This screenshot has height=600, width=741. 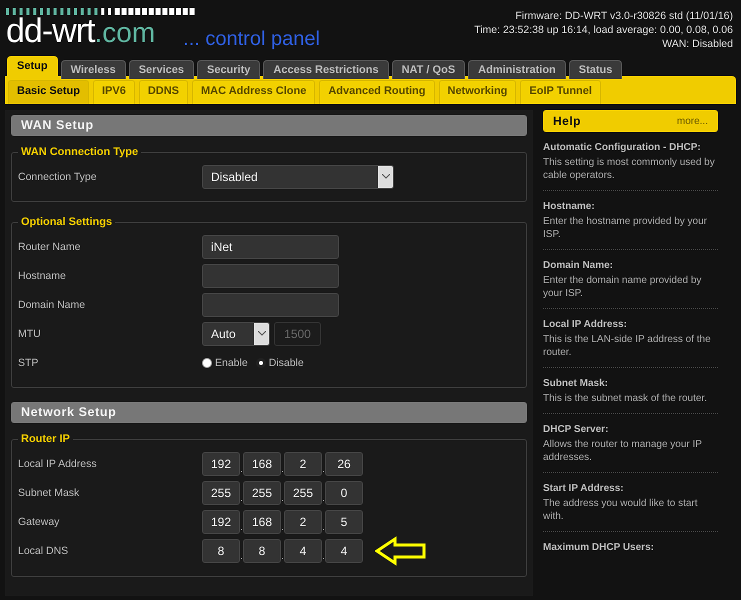 I want to click on field-label: STP, so click(x=29, y=362).